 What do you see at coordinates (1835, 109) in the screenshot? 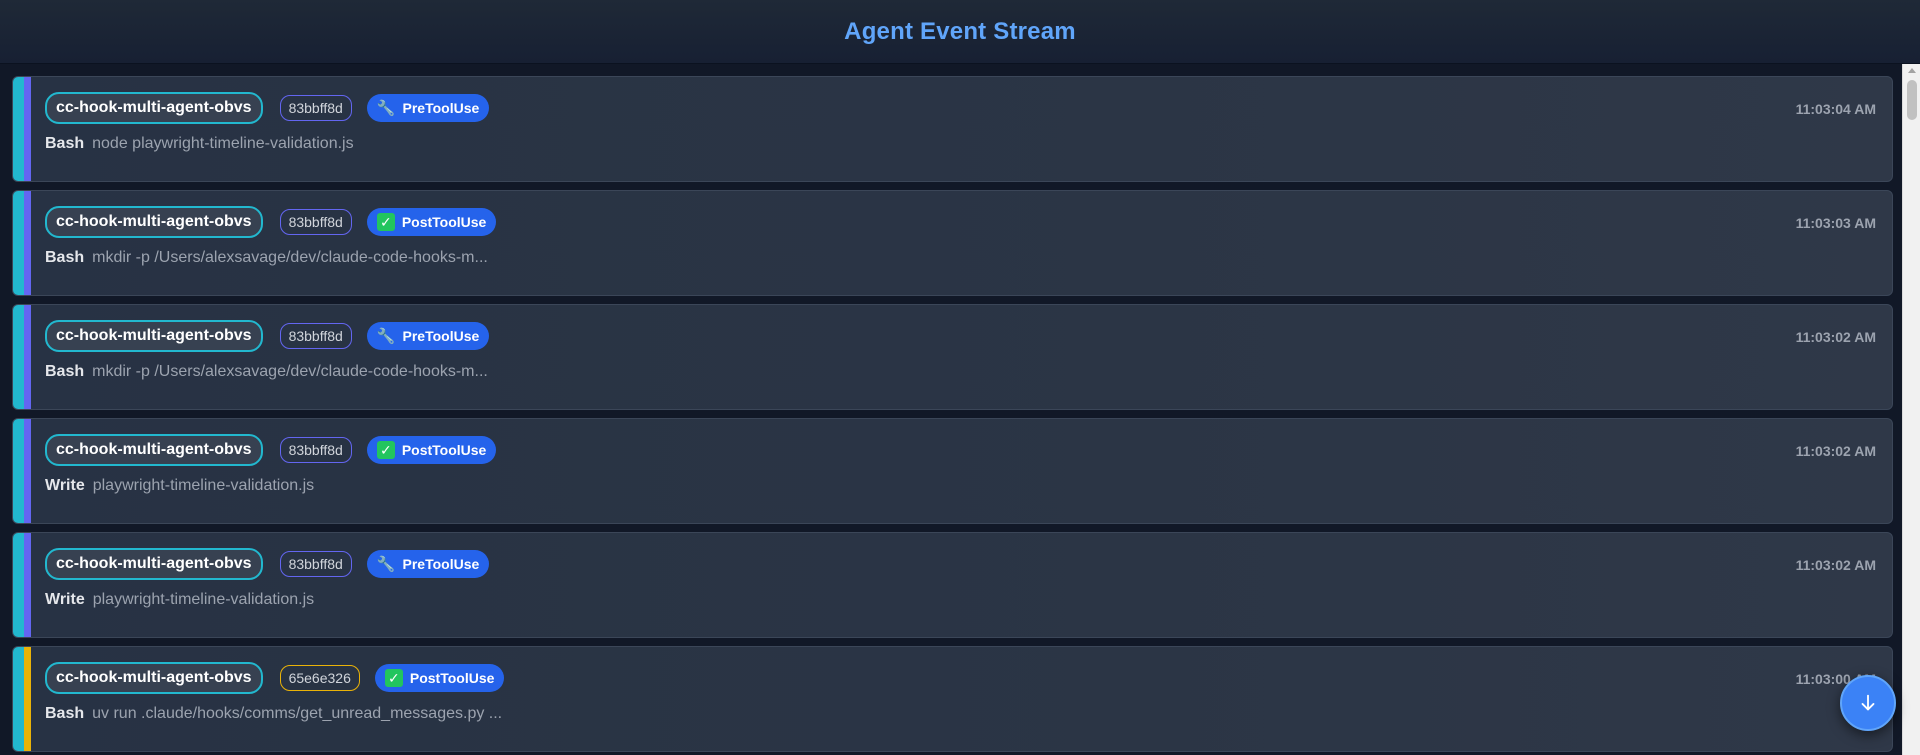
I see `event-timestamp: 11:03:04 AM` at bounding box center [1835, 109].